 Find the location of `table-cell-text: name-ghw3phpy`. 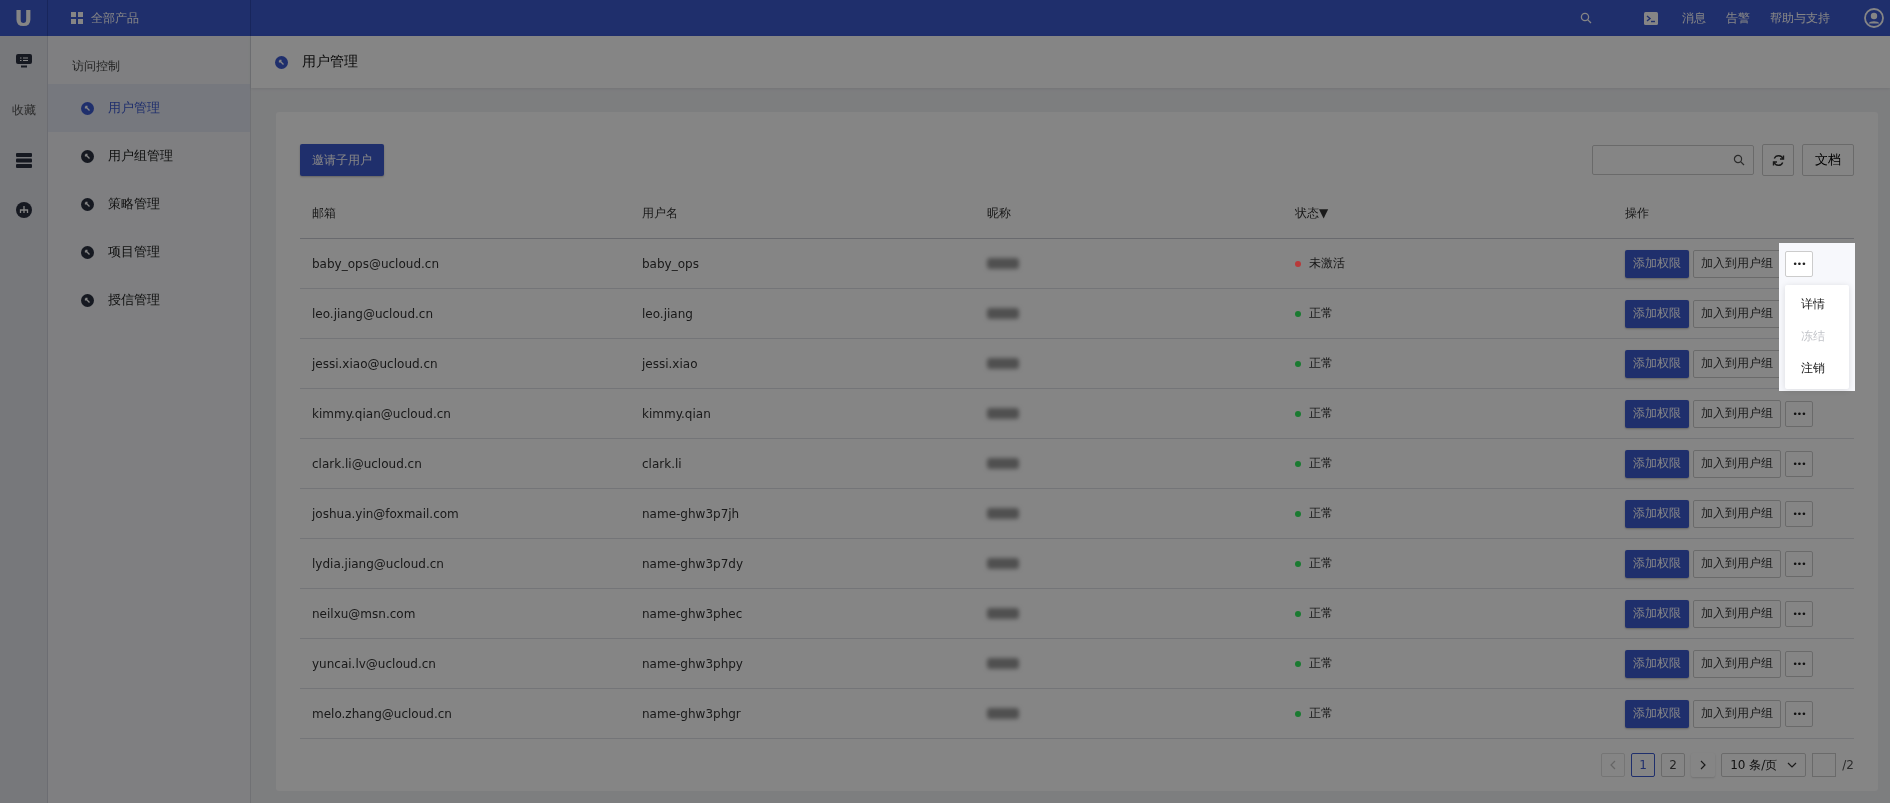

table-cell-text: name-ghw3phpy is located at coordinates (692, 663).